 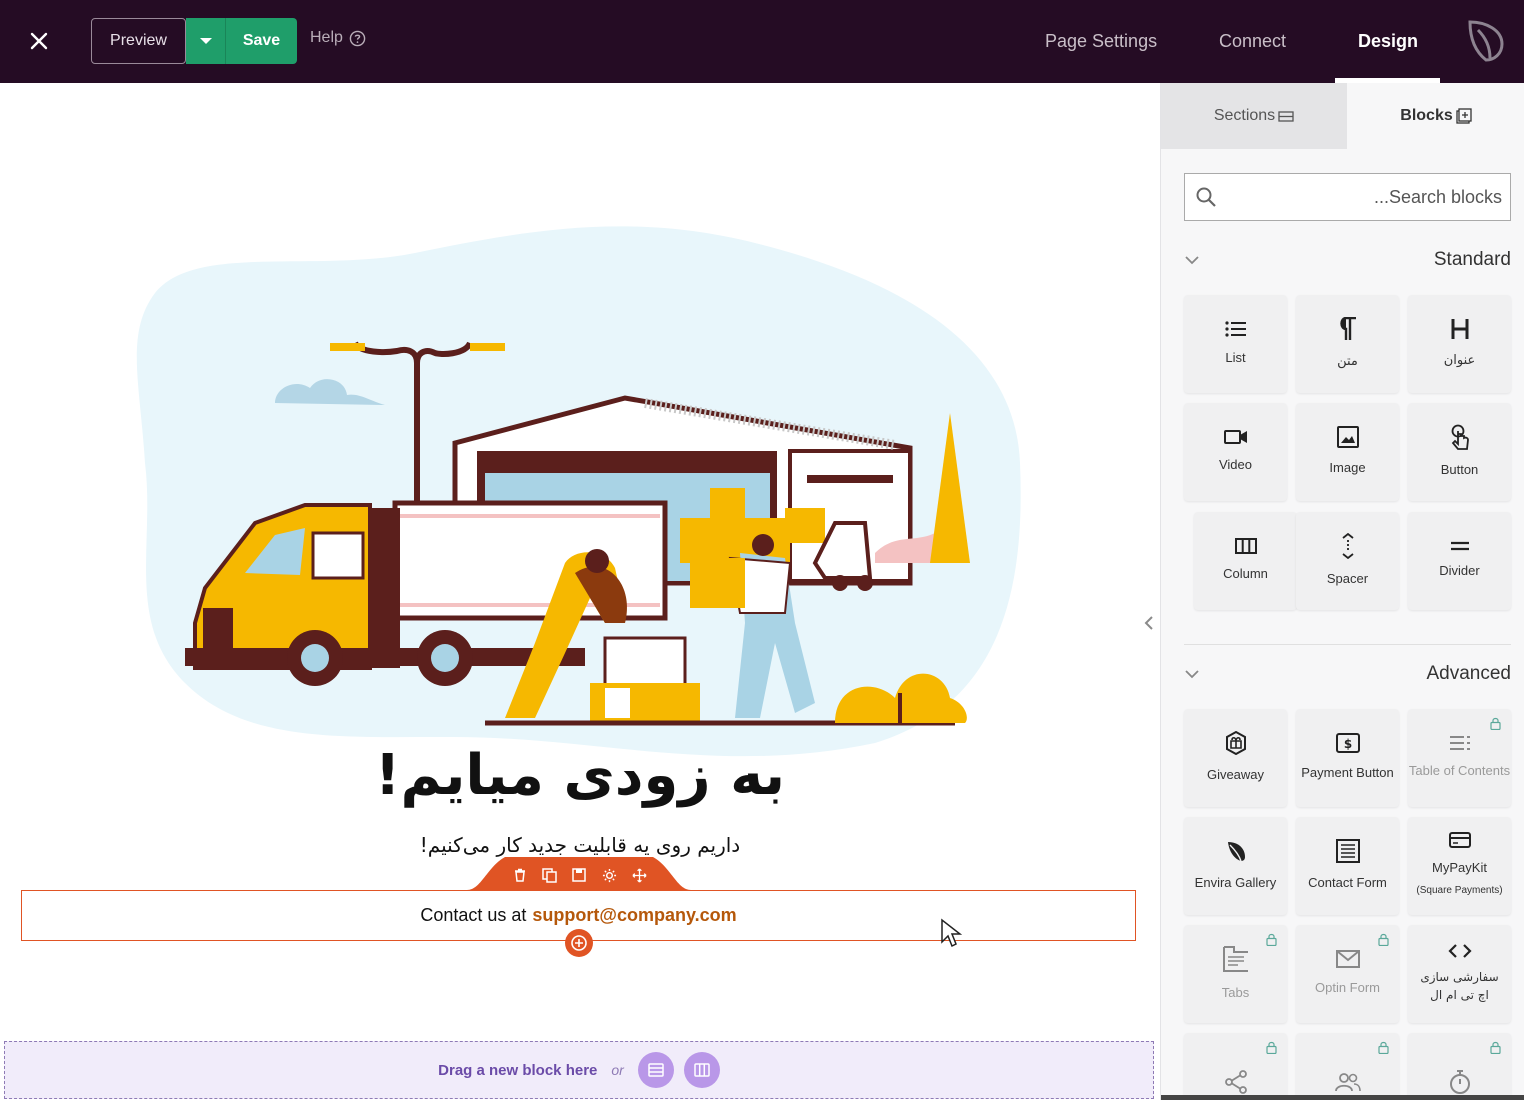 What do you see at coordinates (617, 1070) in the screenshot?
I see `drop-zone-or: or` at bounding box center [617, 1070].